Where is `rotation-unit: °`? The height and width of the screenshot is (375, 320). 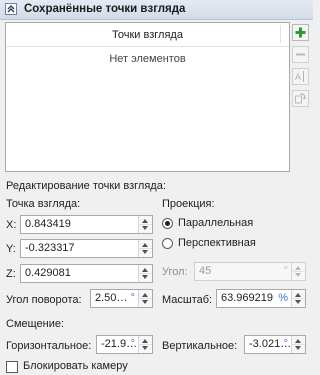 rotation-unit: ° is located at coordinates (132, 298).